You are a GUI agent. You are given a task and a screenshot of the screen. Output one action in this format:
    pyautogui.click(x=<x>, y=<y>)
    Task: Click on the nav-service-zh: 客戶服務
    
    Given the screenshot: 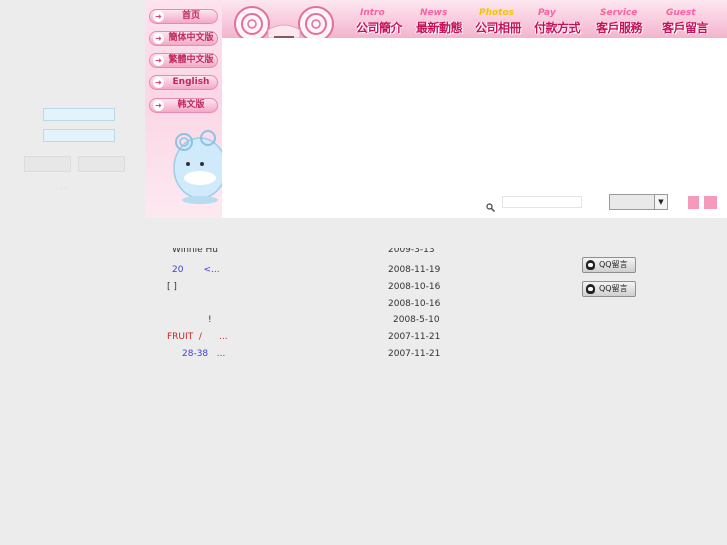 What is the action you would take?
    pyautogui.click(x=619, y=28)
    